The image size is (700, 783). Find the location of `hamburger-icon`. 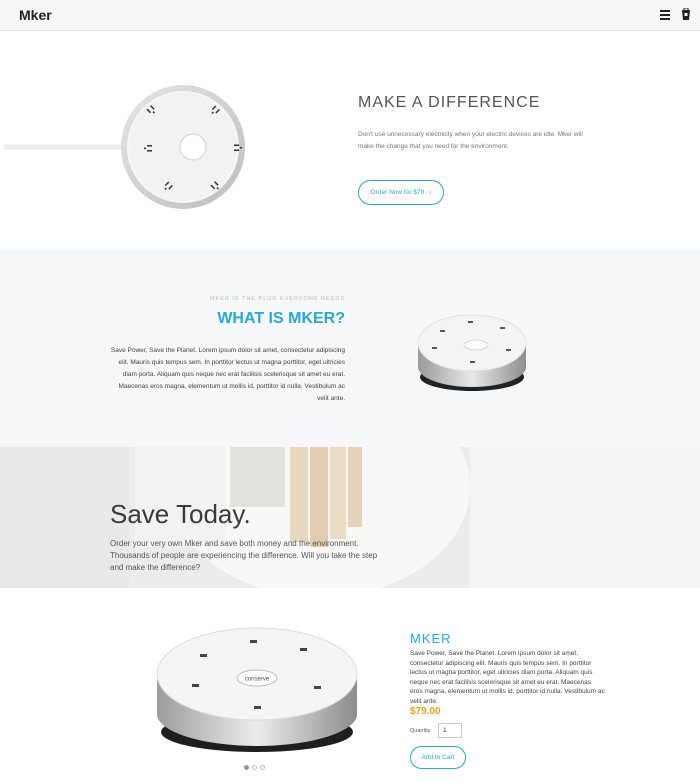

hamburger-icon is located at coordinates (665, 15).